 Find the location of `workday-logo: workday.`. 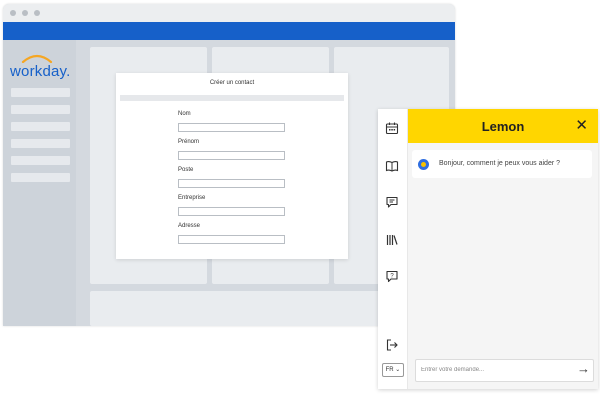

workday-logo: workday. is located at coordinates (41, 68).